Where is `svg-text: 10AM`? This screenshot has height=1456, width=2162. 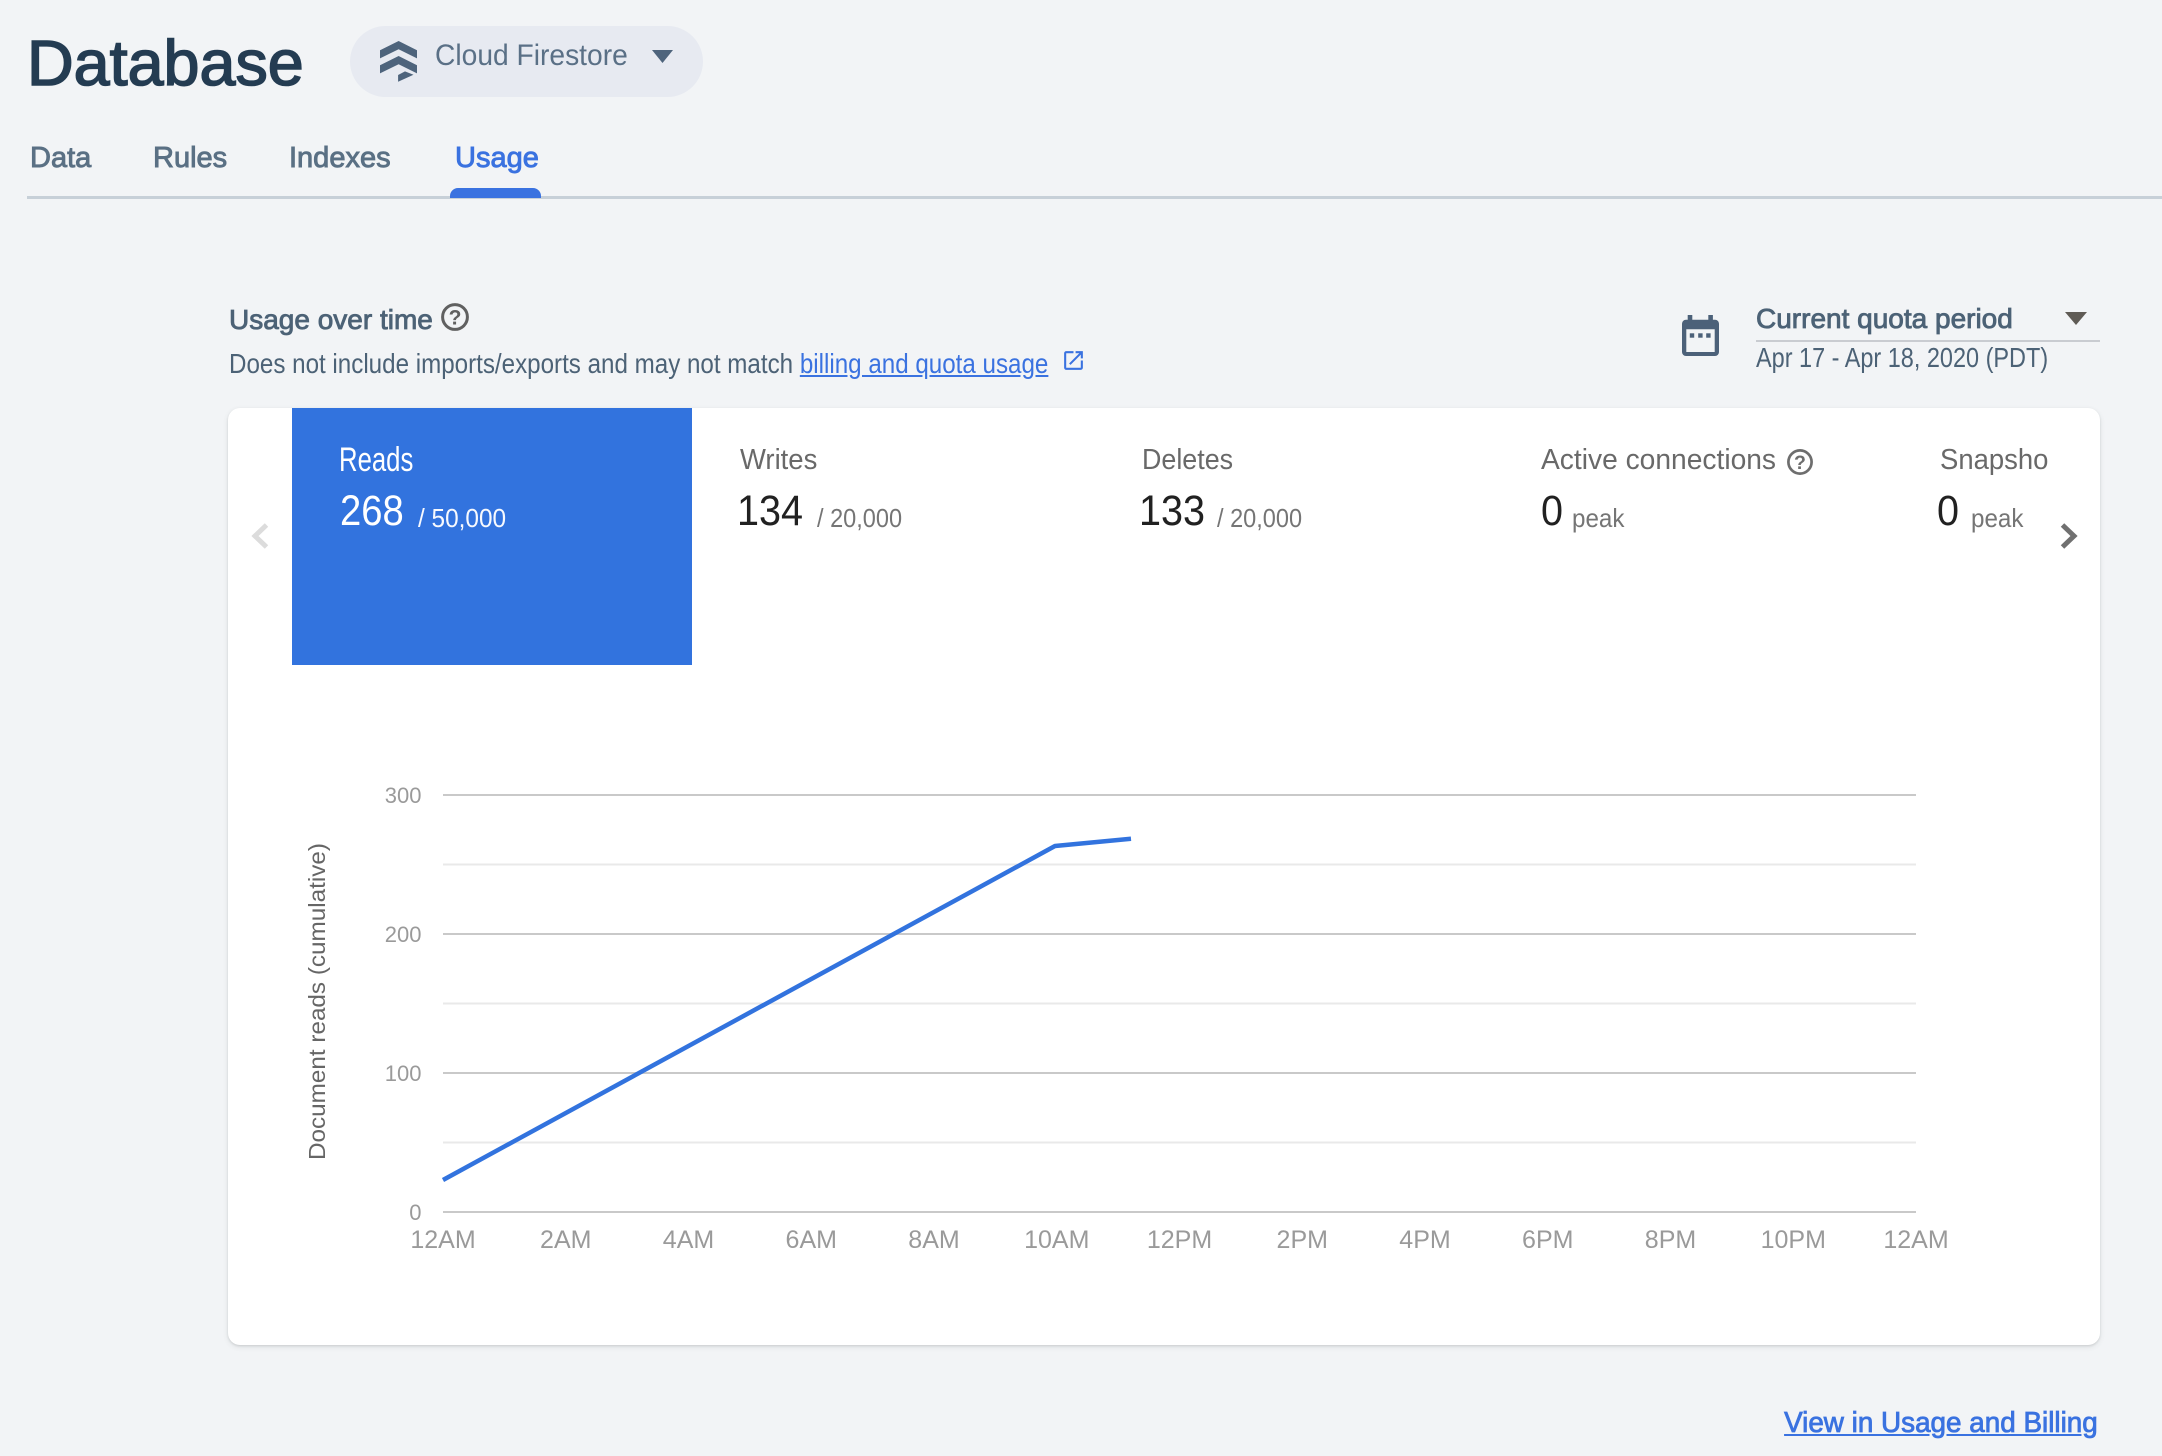
svg-text: 10AM is located at coordinates (1056, 1240).